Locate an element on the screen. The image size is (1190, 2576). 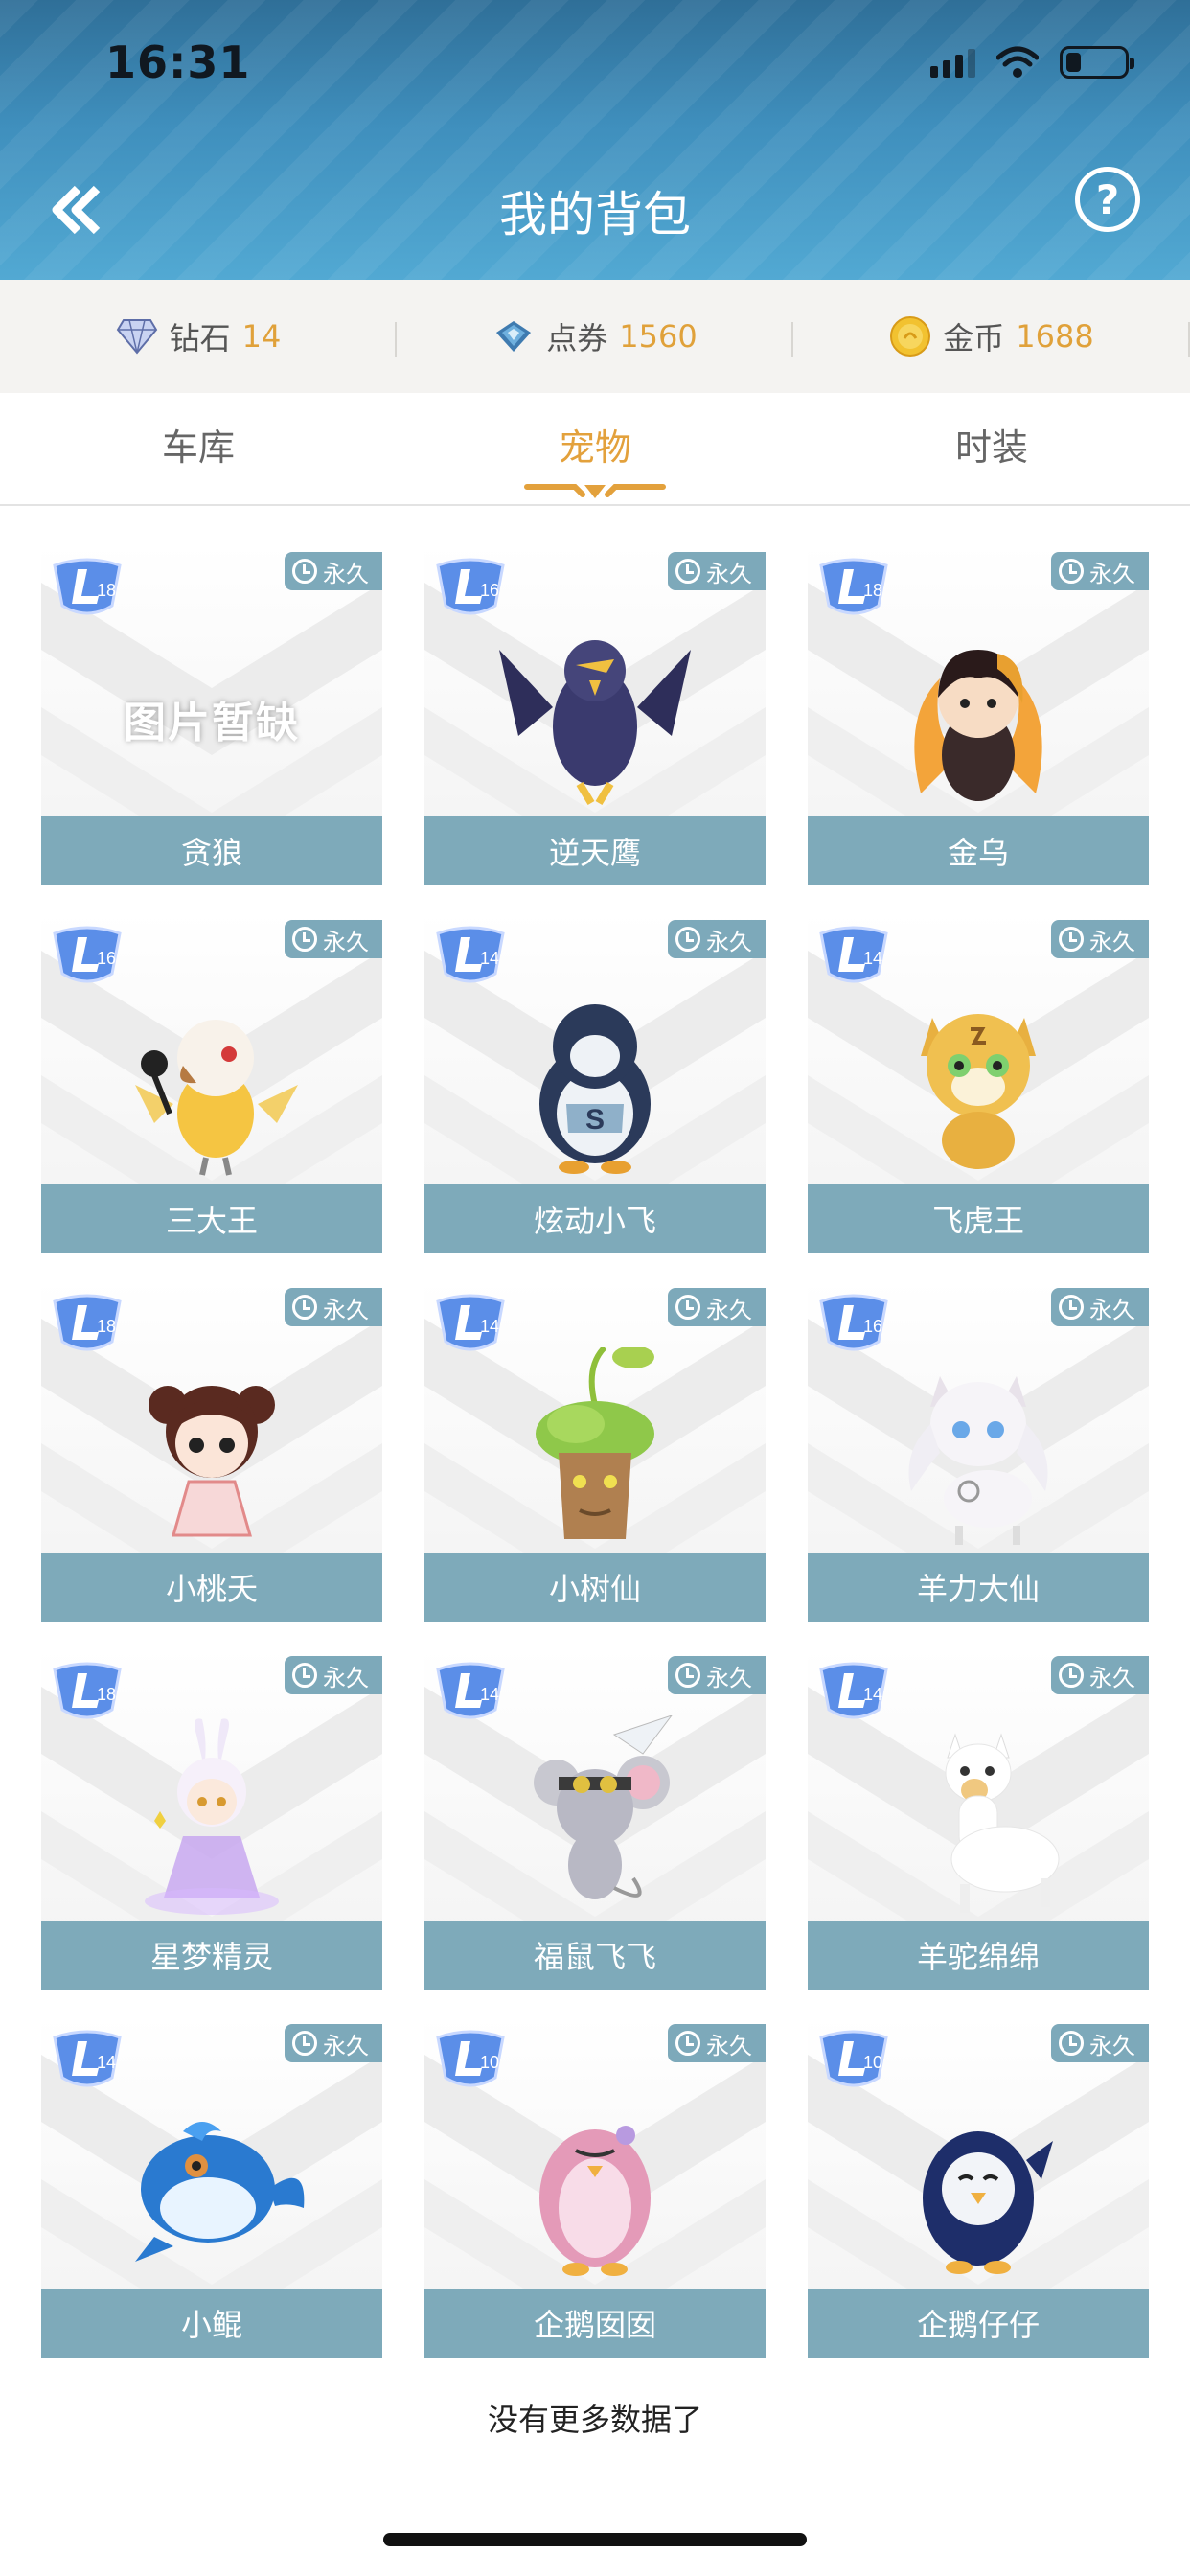
battery-icon is located at coordinates (1097, 63).